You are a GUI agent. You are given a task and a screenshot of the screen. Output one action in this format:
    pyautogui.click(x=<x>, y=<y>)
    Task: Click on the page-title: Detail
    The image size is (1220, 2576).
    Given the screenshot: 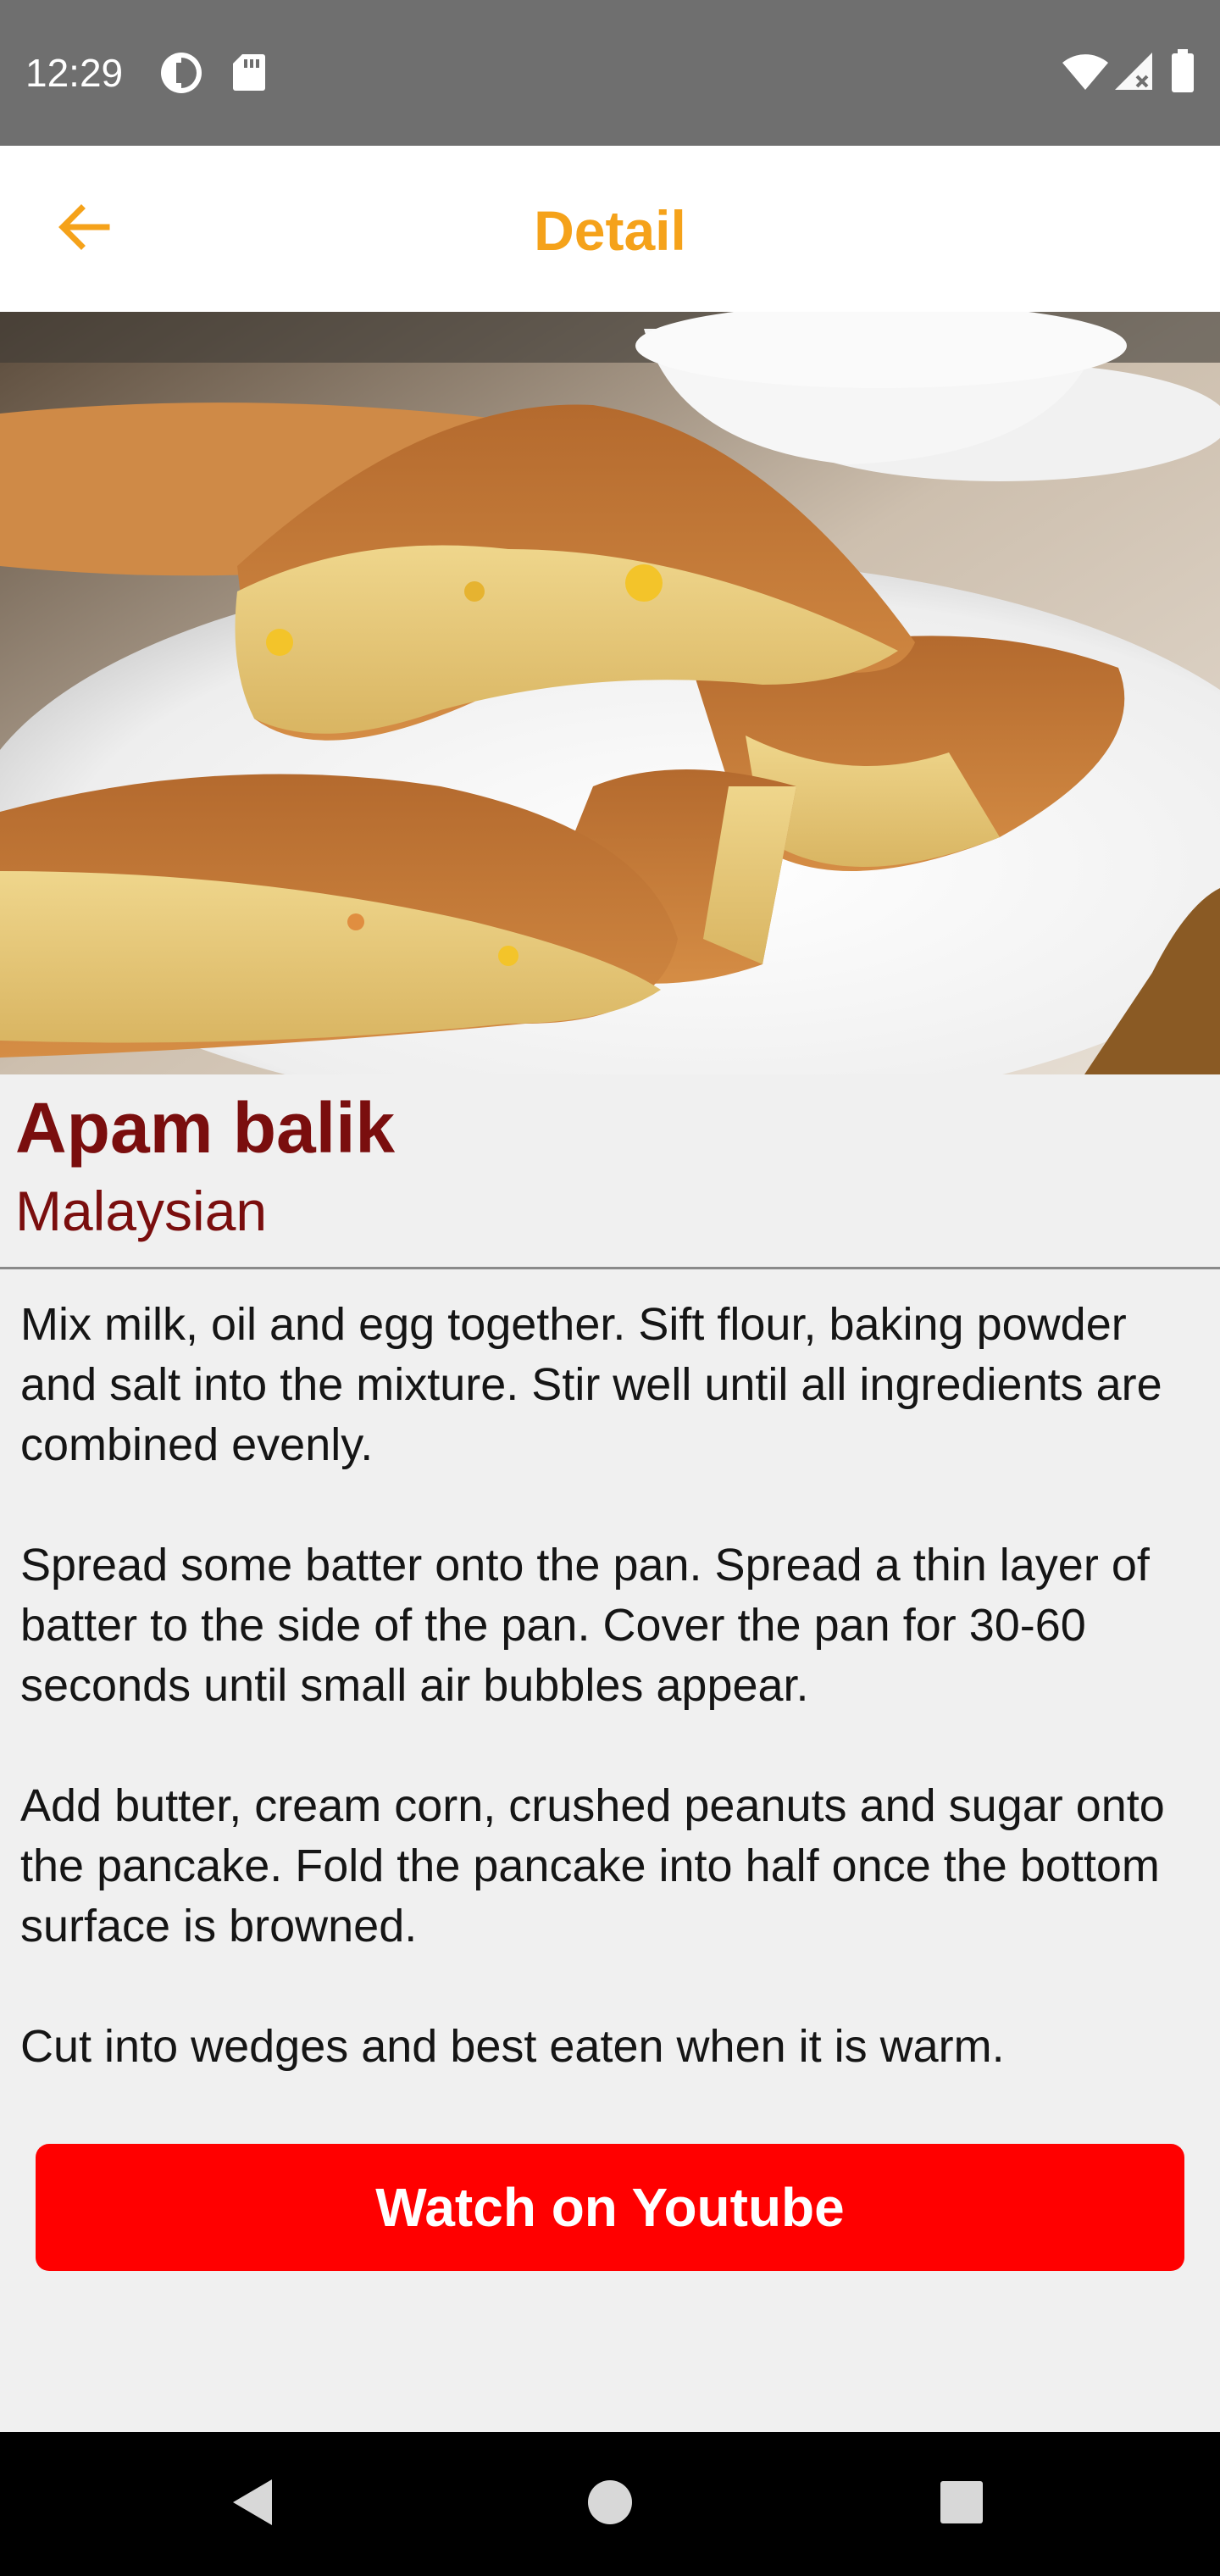 What is the action you would take?
    pyautogui.click(x=610, y=230)
    